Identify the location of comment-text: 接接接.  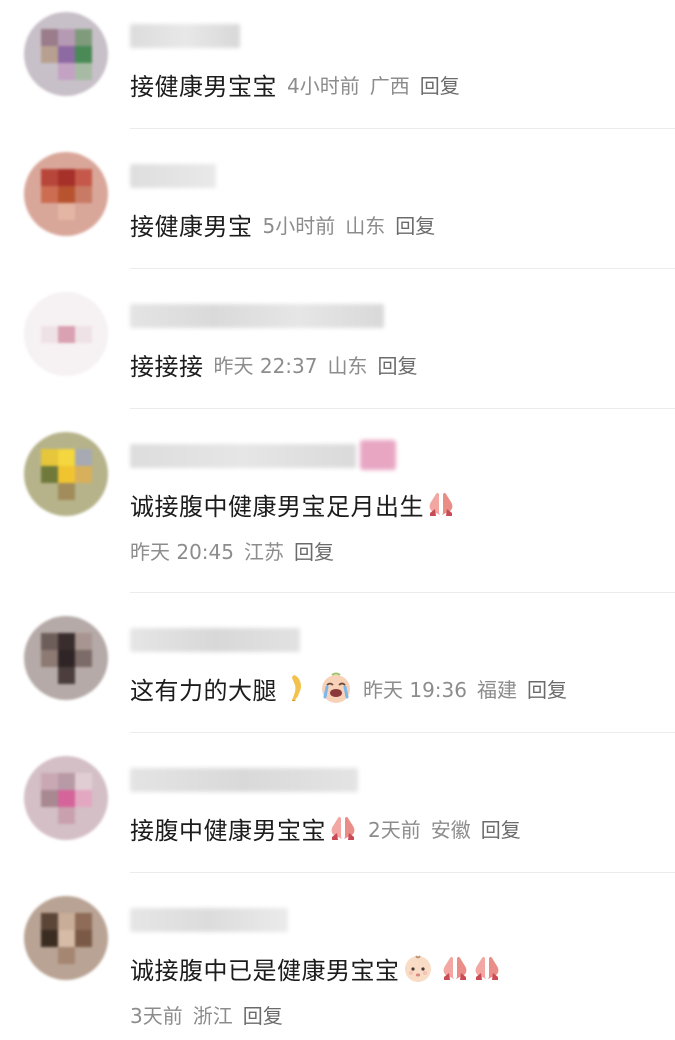
(167, 366).